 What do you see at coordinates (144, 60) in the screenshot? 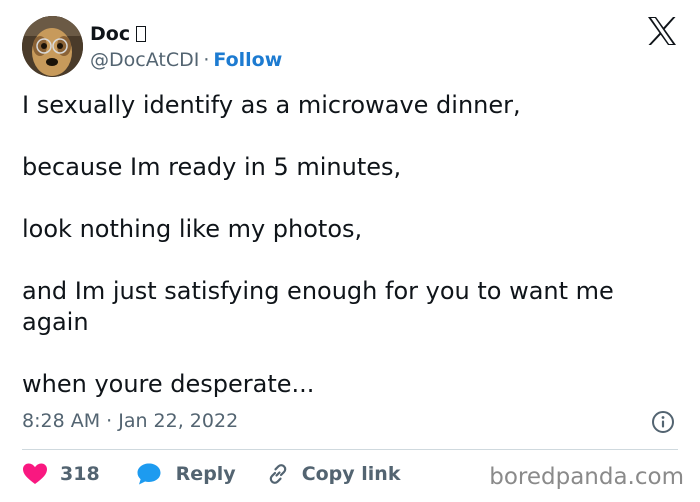
I see `handle: @DocAtCDI` at bounding box center [144, 60].